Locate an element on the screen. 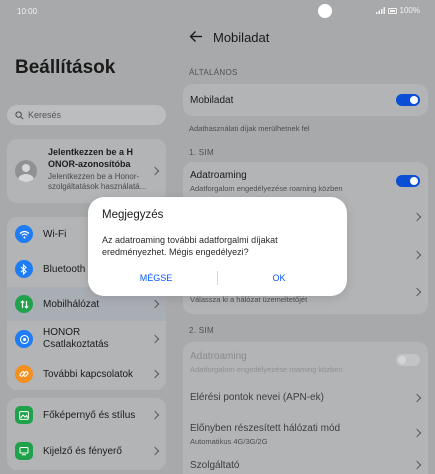 The height and width of the screenshot is (474, 435). mobile-data-row: Mobiladat is located at coordinates (305, 100).